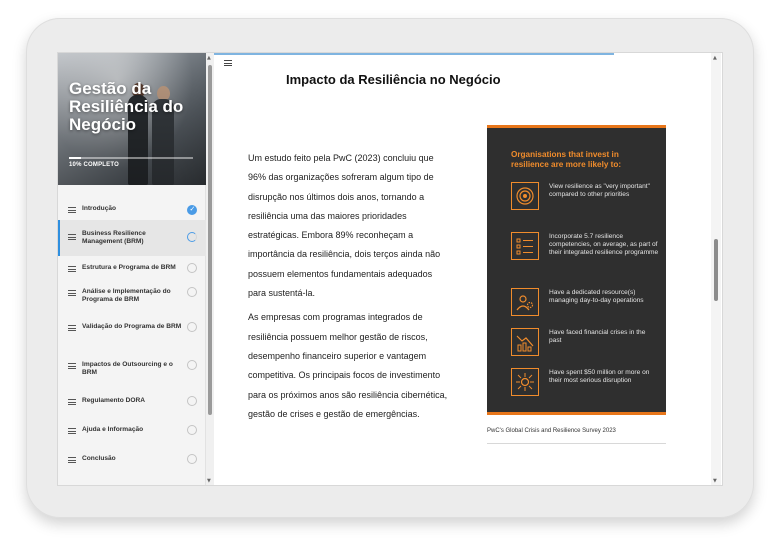  What do you see at coordinates (525, 246) in the screenshot?
I see `checklist-icon` at bounding box center [525, 246].